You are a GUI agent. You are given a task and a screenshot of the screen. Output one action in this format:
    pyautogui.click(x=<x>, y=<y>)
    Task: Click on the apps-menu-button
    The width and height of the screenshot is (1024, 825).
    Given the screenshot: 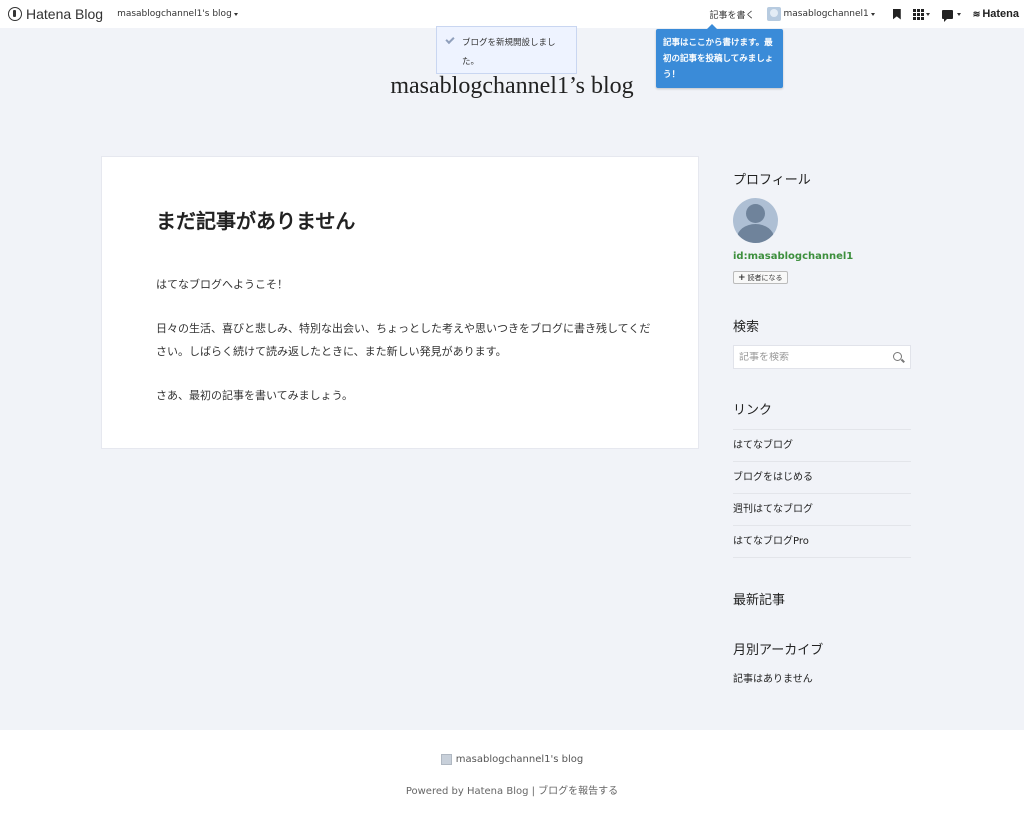 What is the action you would take?
    pyautogui.click(x=921, y=14)
    